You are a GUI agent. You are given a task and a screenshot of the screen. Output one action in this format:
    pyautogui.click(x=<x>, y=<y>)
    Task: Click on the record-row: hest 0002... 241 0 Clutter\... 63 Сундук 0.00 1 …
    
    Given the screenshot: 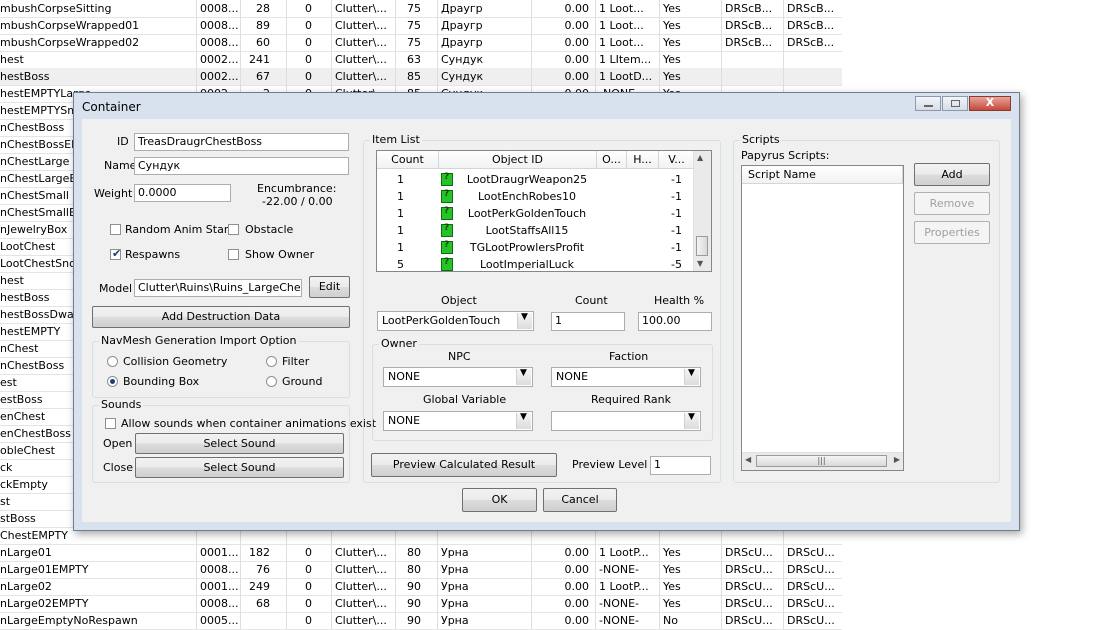 What is the action you would take?
    pyautogui.click(x=421, y=60)
    